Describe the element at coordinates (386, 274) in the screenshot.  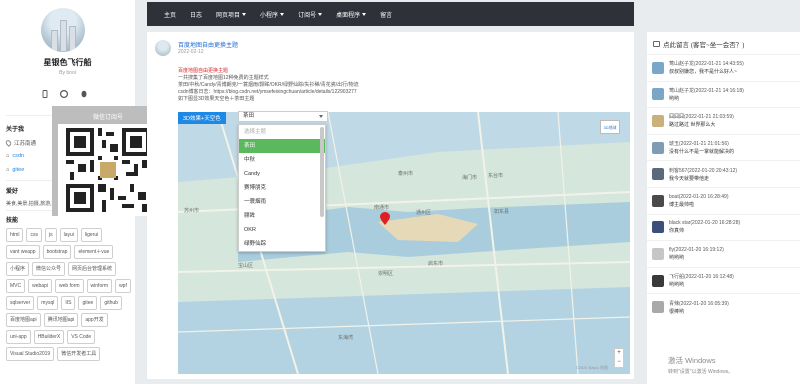
I see `map-label: 崇明区` at that location.